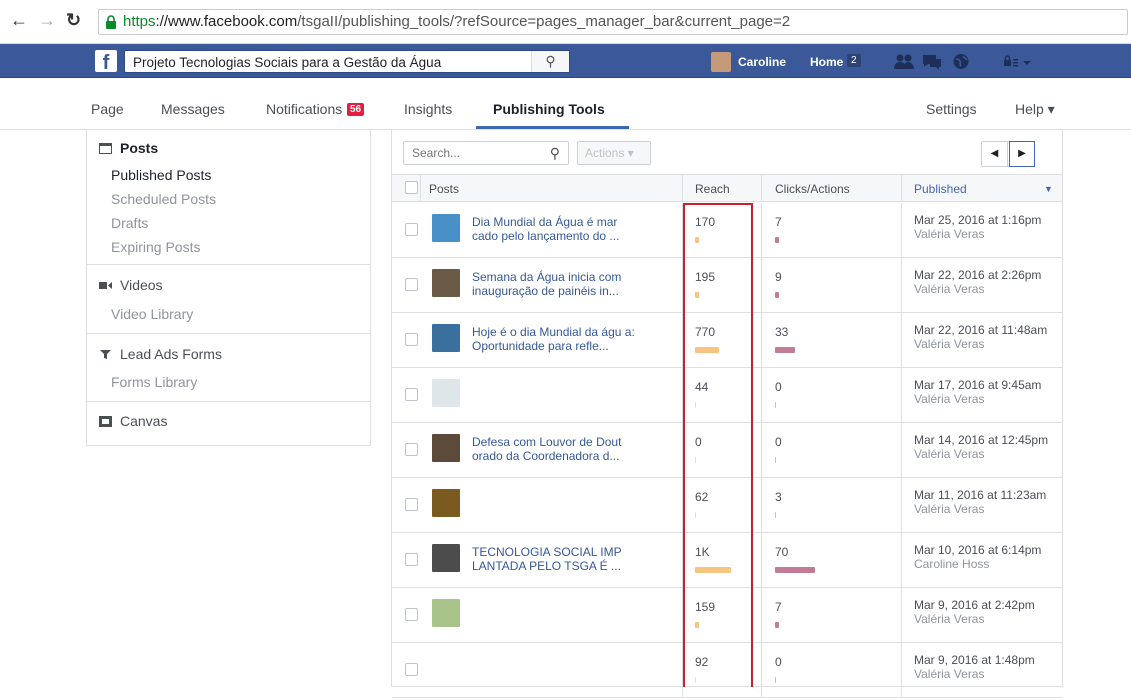 This screenshot has width=1131, height=698. What do you see at coordinates (1048, 189) in the screenshot?
I see `sort-descending-icon: ▼` at bounding box center [1048, 189].